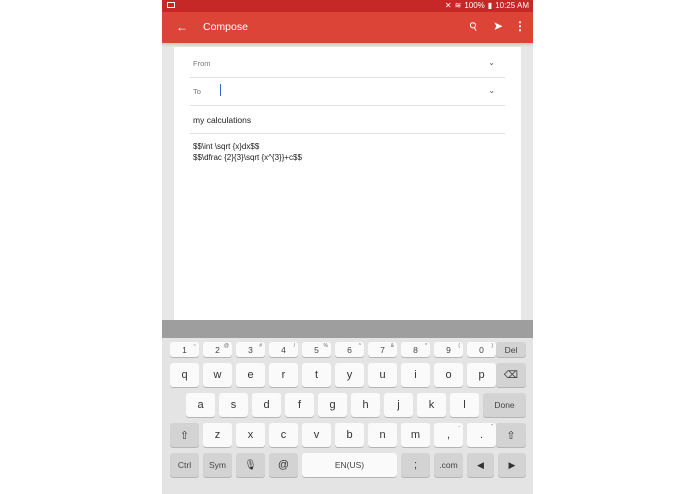  I want to click on app-bar: ← Compose ⚲ ➤ ⋮, so click(347, 27).